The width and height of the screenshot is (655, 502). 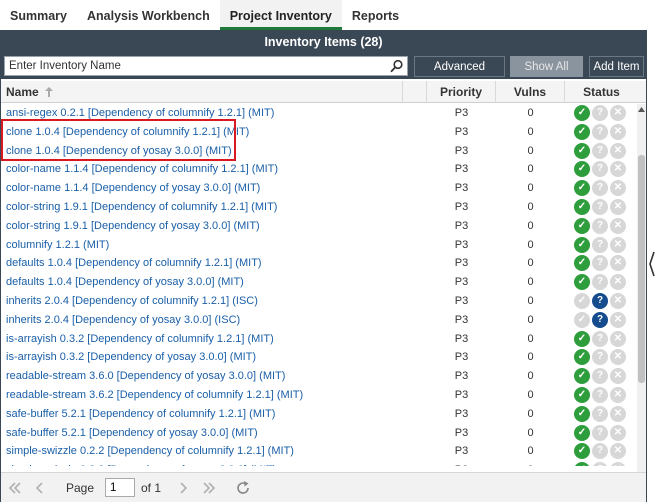 What do you see at coordinates (209, 488) in the screenshot?
I see `last-page-icon` at bounding box center [209, 488].